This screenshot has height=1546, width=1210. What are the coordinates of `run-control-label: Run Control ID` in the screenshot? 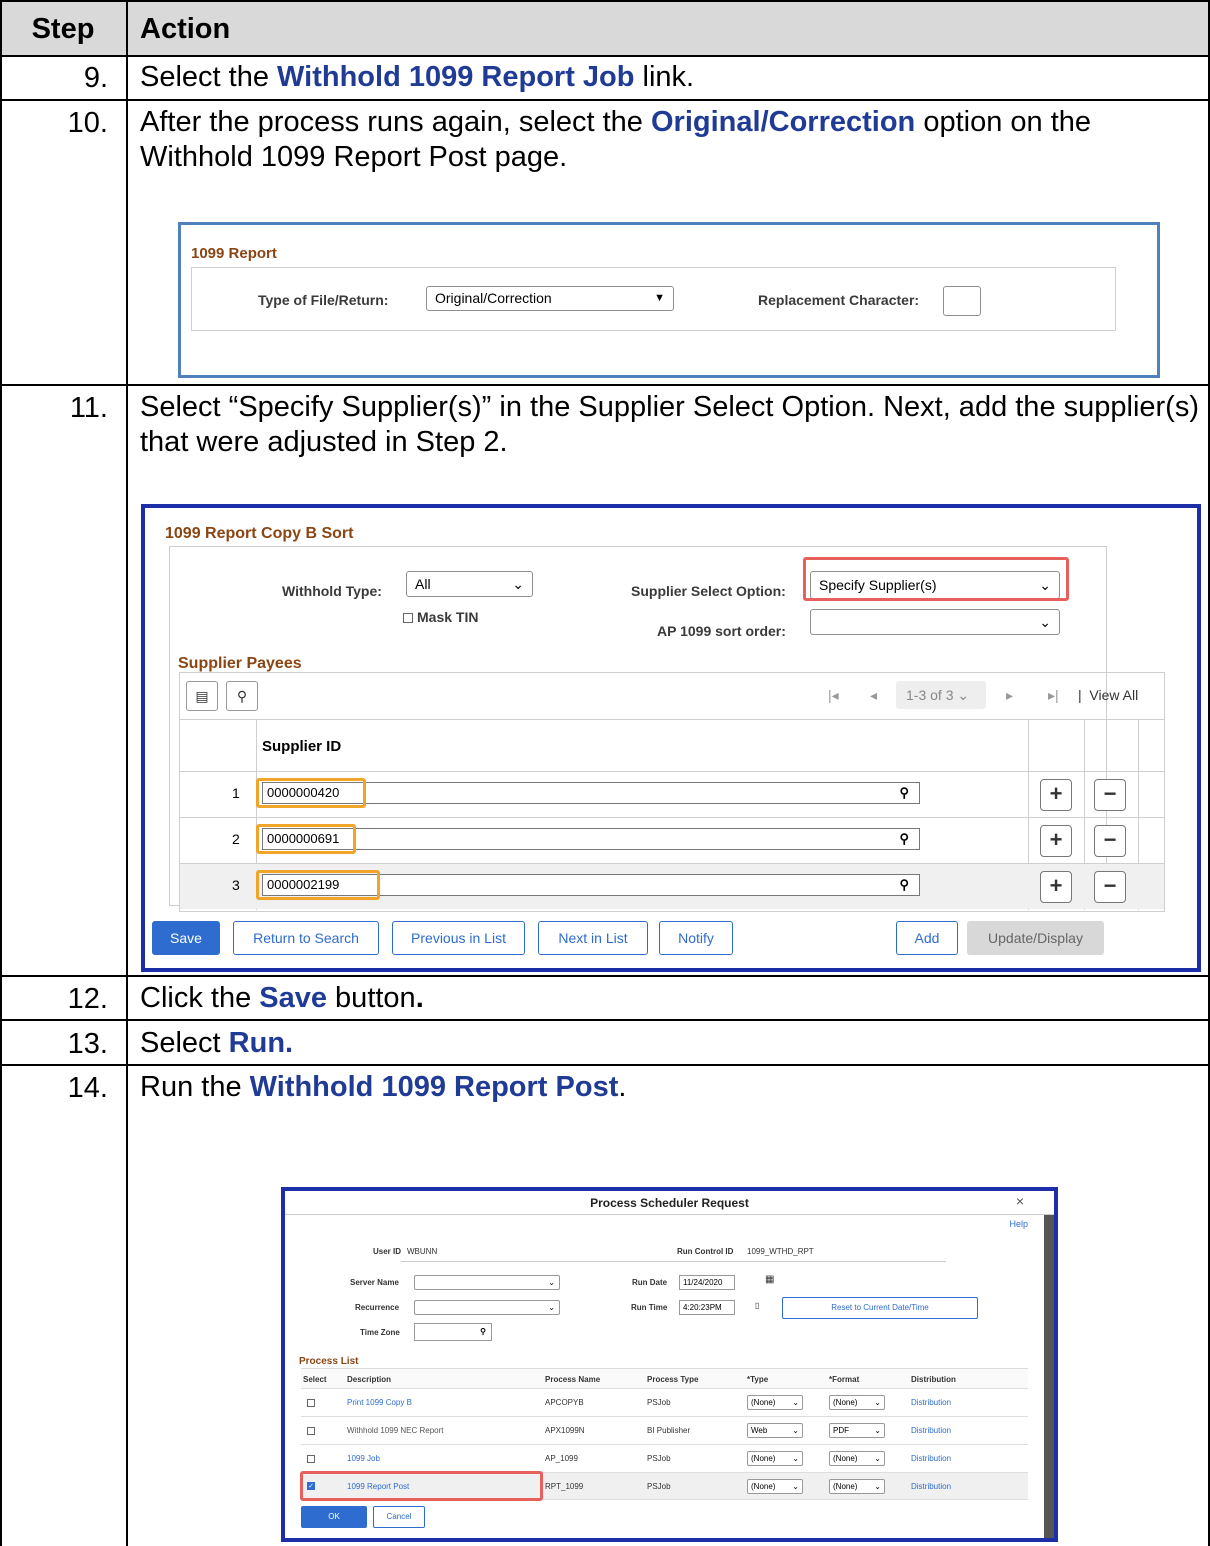 It's located at (705, 1251).